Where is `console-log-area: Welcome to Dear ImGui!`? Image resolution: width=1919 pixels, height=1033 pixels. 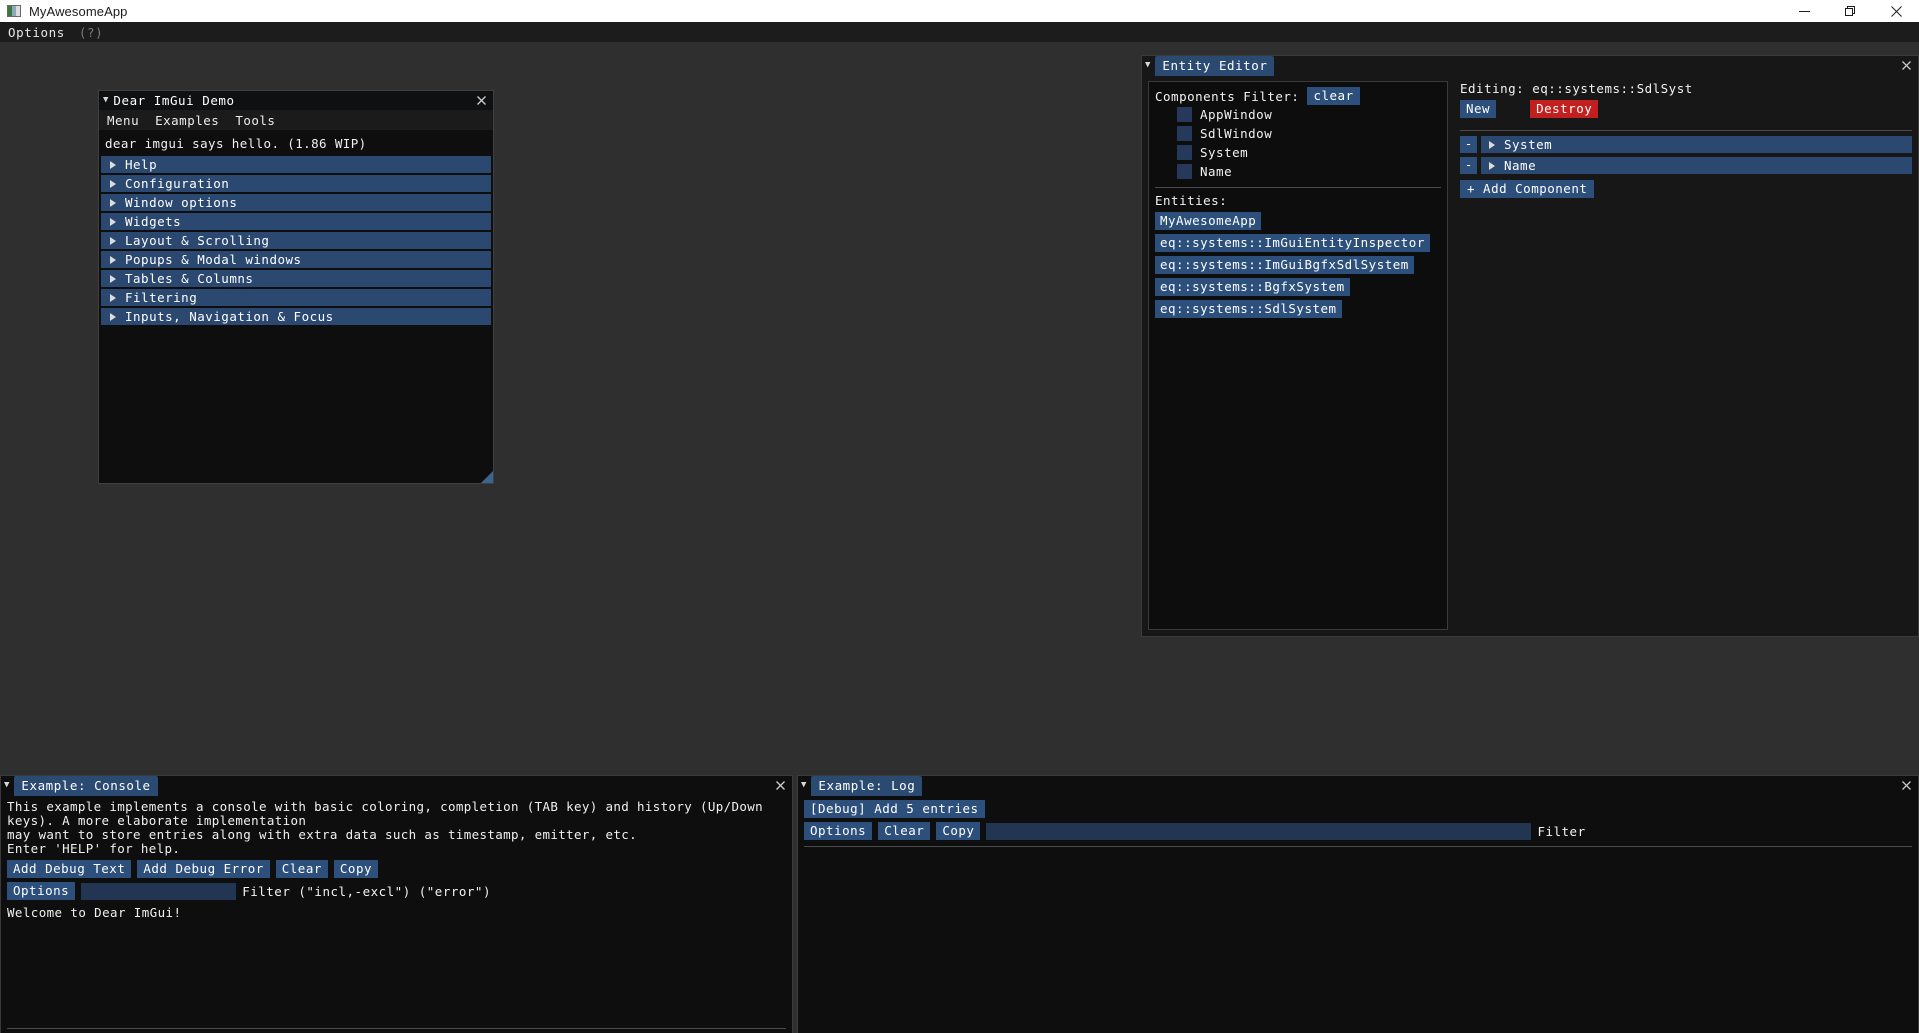
console-log-area: Welcome to Dear ImGui! is located at coordinates (396, 964).